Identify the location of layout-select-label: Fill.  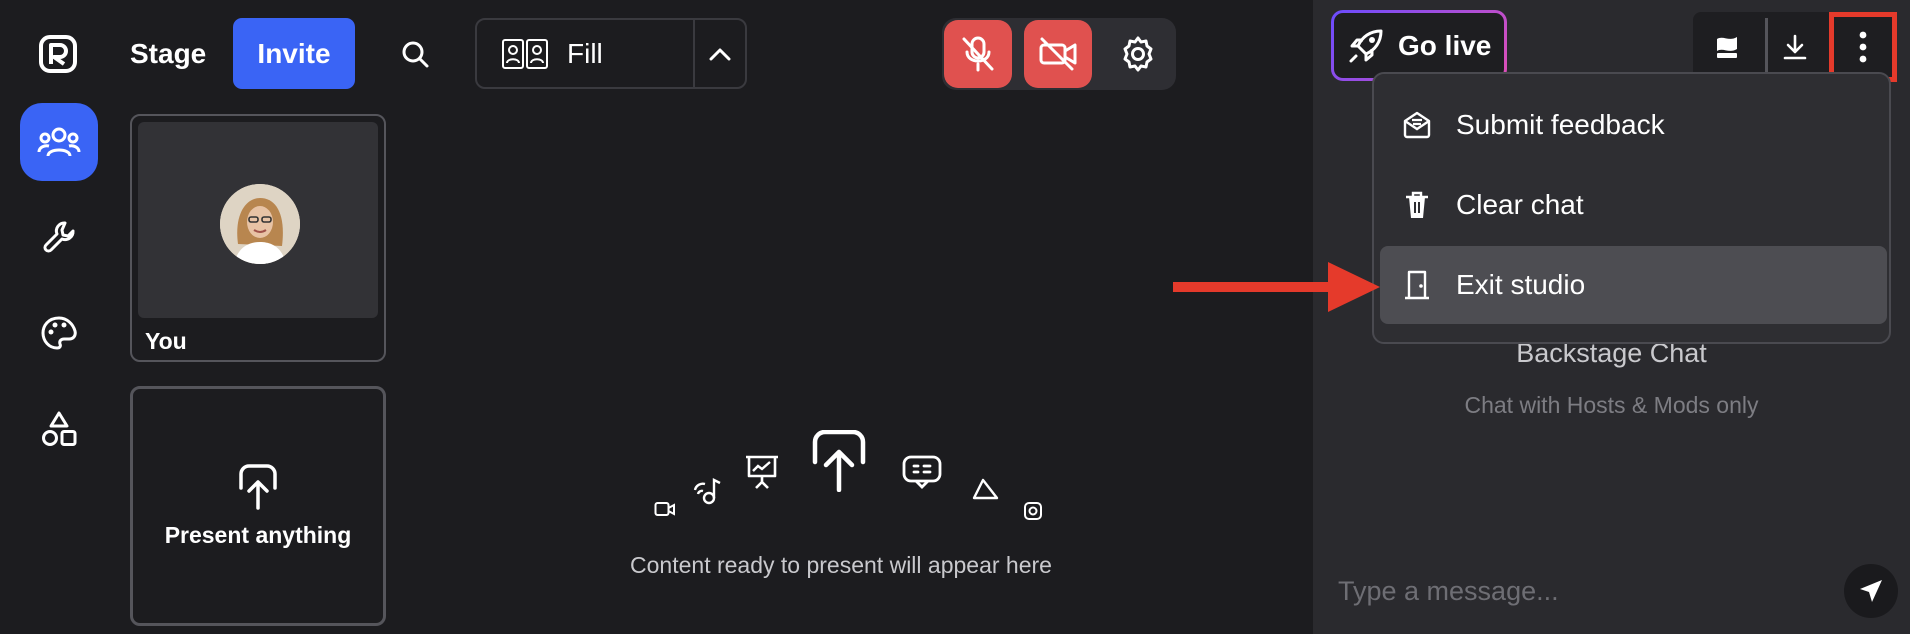
(585, 53).